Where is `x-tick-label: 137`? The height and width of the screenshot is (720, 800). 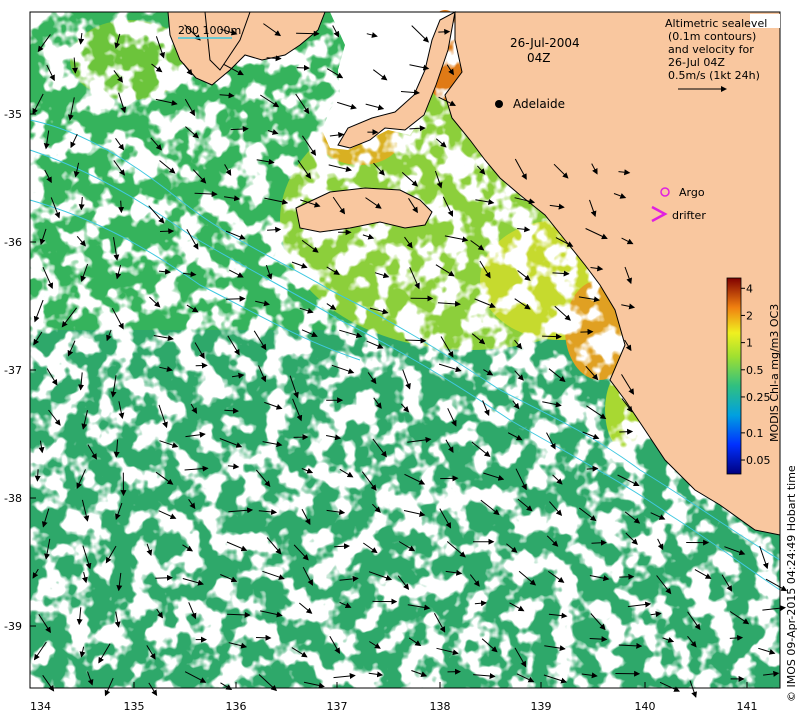 x-tick-label: 137 is located at coordinates (337, 706).